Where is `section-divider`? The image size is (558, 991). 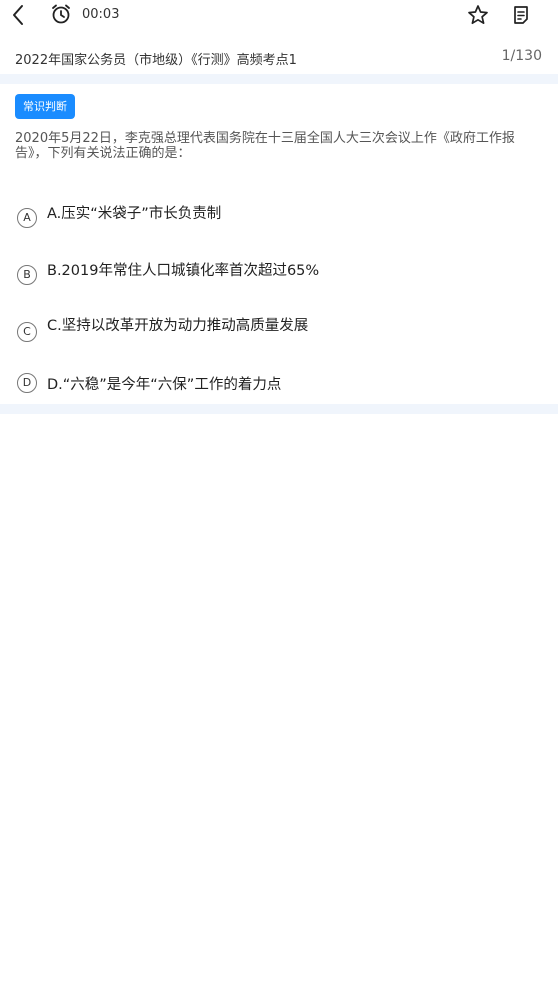 section-divider is located at coordinates (279, 79).